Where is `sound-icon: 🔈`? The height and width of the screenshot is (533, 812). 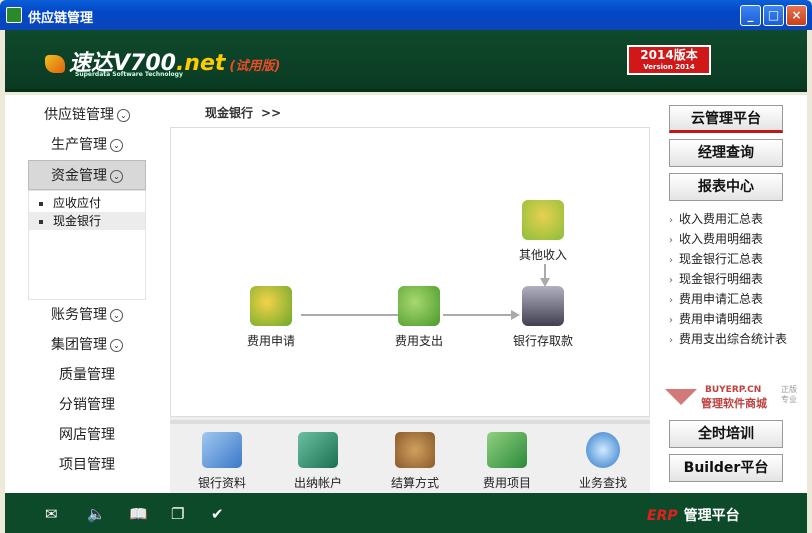 sound-icon: 🔈 is located at coordinates (96, 514).